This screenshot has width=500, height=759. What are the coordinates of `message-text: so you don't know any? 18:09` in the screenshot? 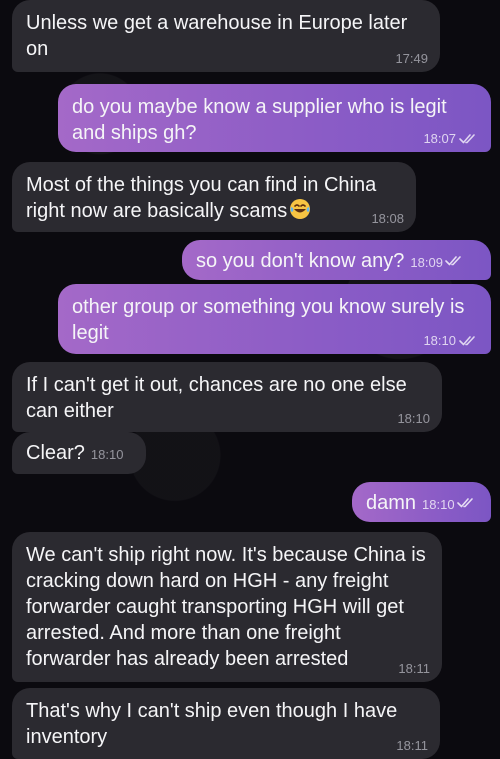 It's located at (336, 262).